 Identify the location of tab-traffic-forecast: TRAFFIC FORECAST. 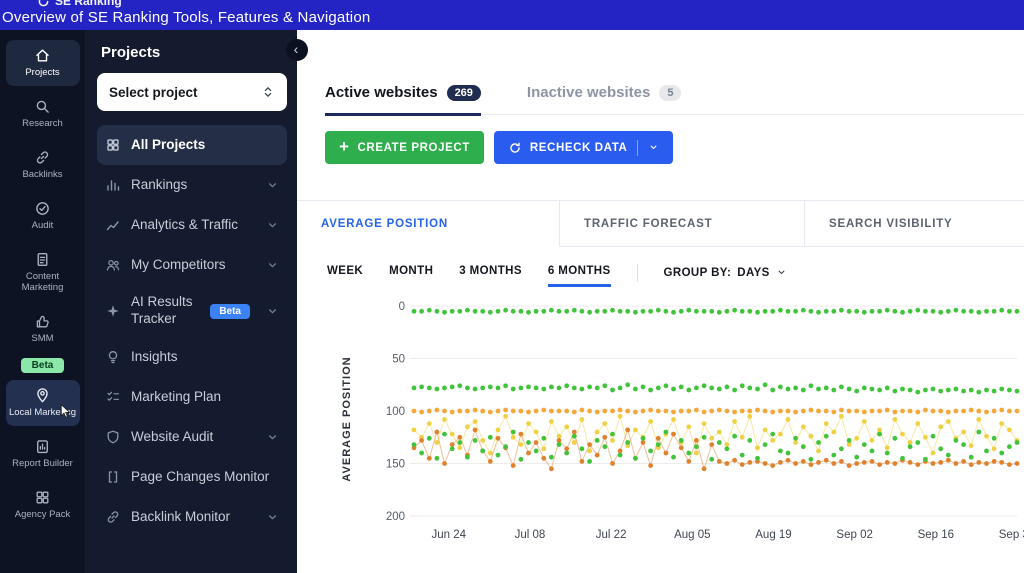
(682, 224).